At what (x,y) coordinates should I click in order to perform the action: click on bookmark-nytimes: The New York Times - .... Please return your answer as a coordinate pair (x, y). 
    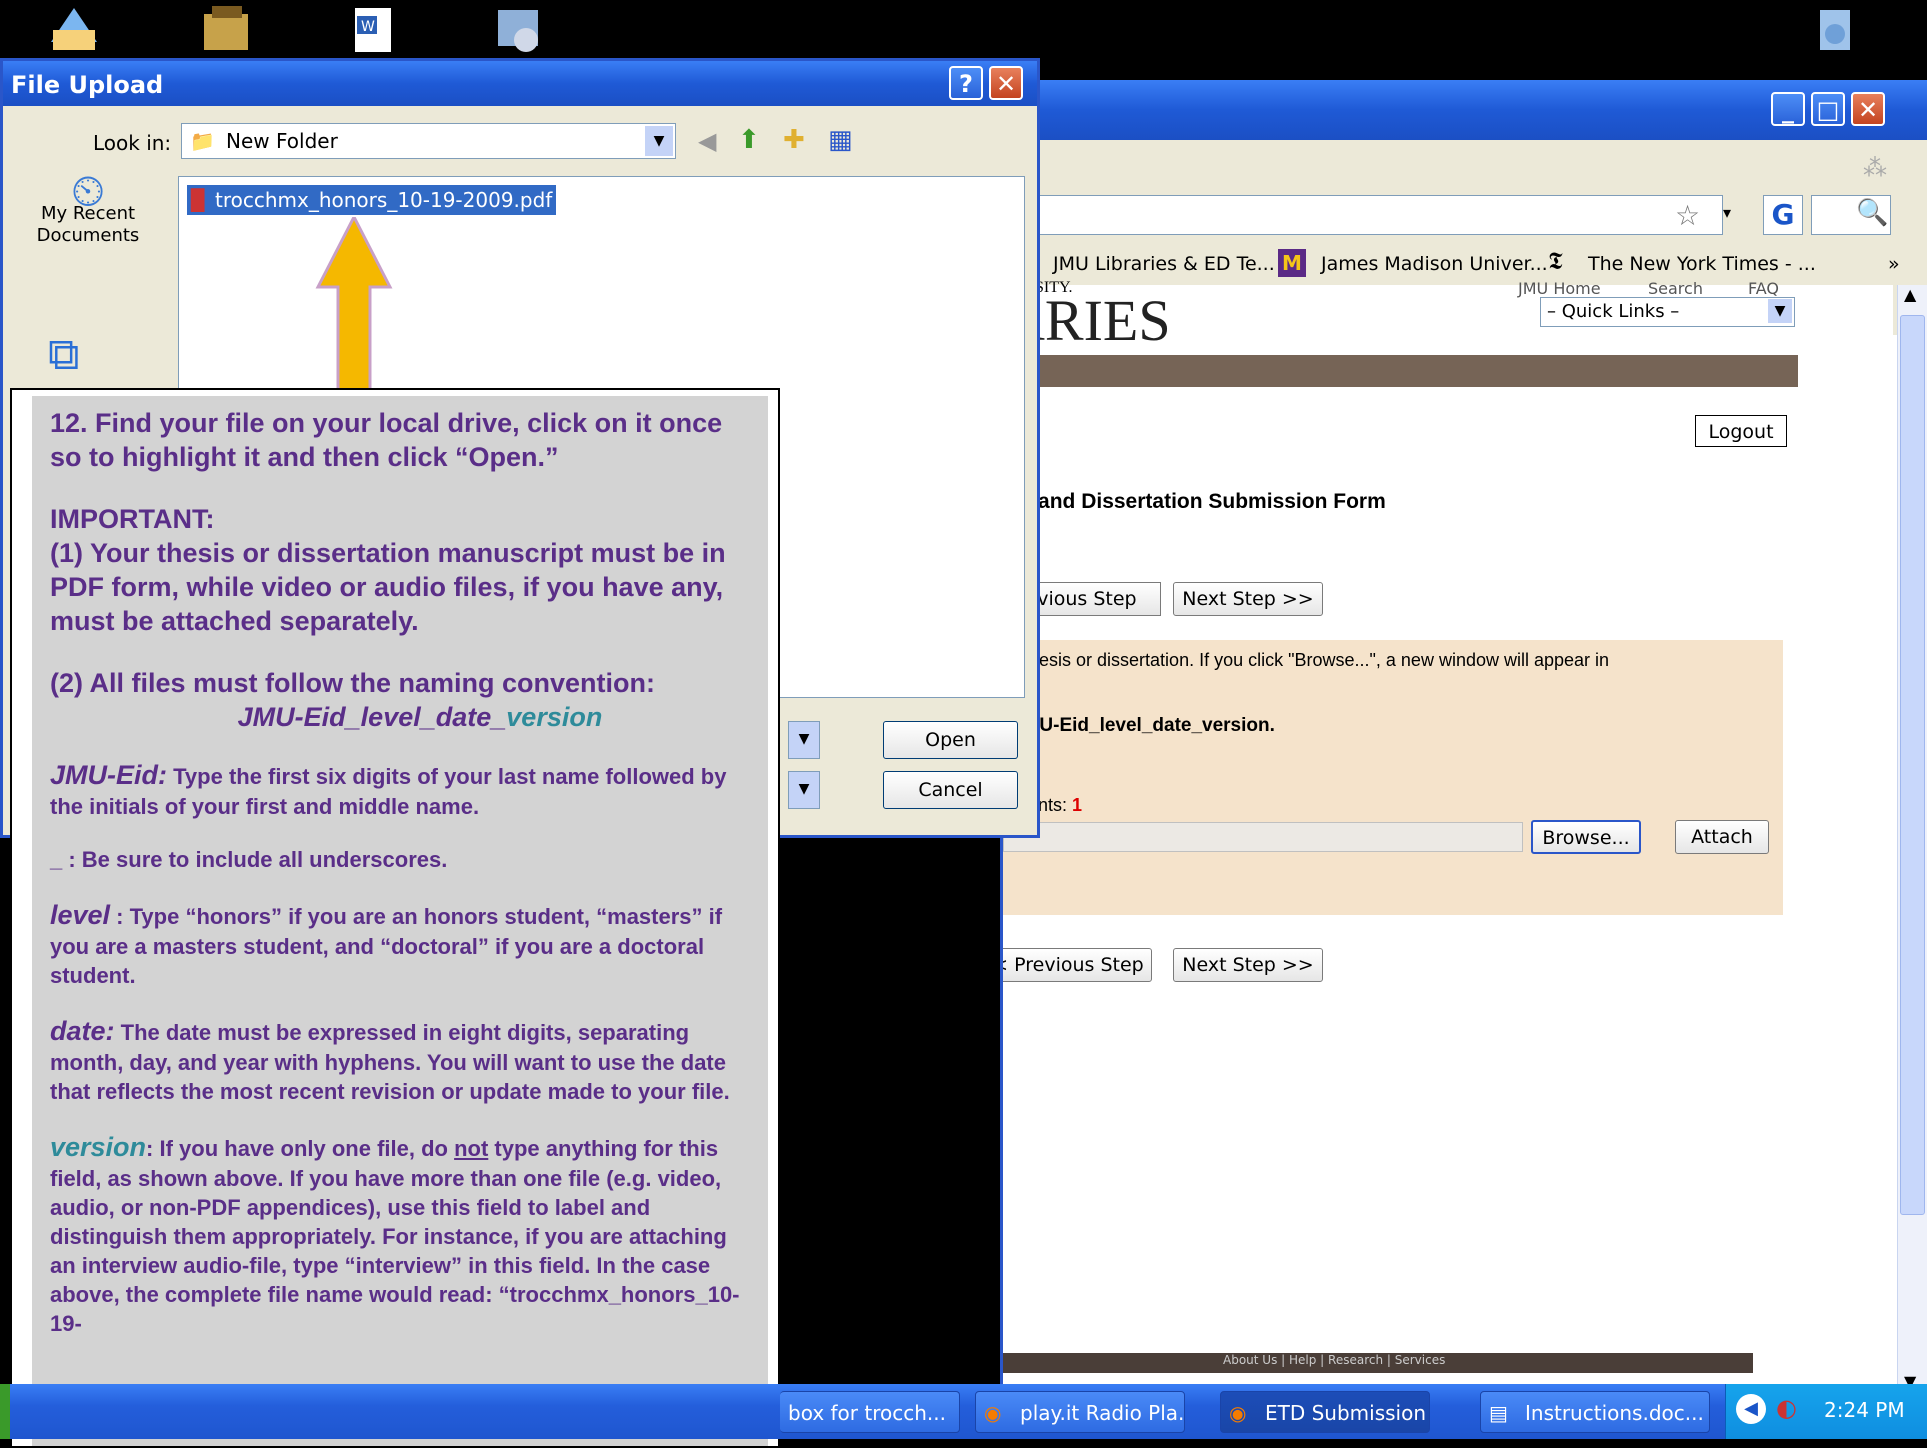
    Looking at the image, I should click on (1702, 264).